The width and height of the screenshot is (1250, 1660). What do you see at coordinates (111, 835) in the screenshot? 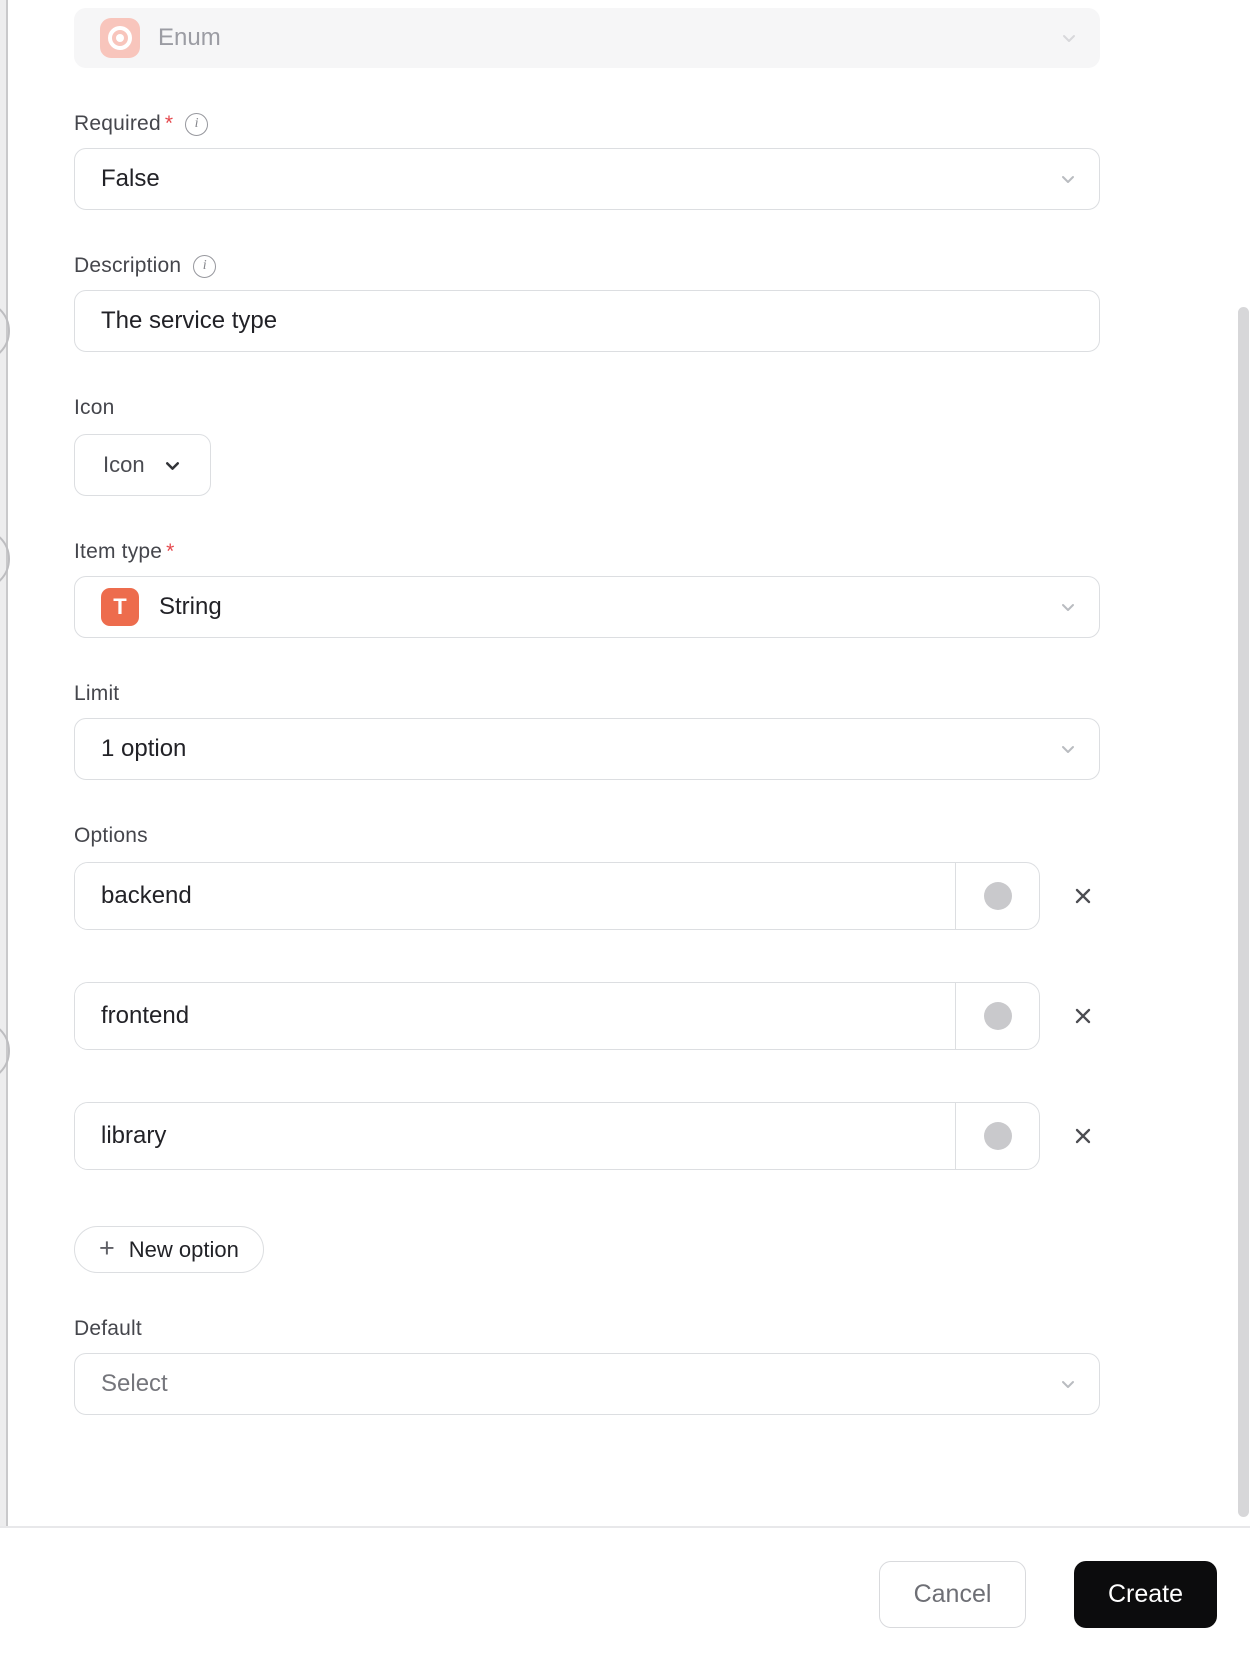
I see `options-label: Options` at bounding box center [111, 835].